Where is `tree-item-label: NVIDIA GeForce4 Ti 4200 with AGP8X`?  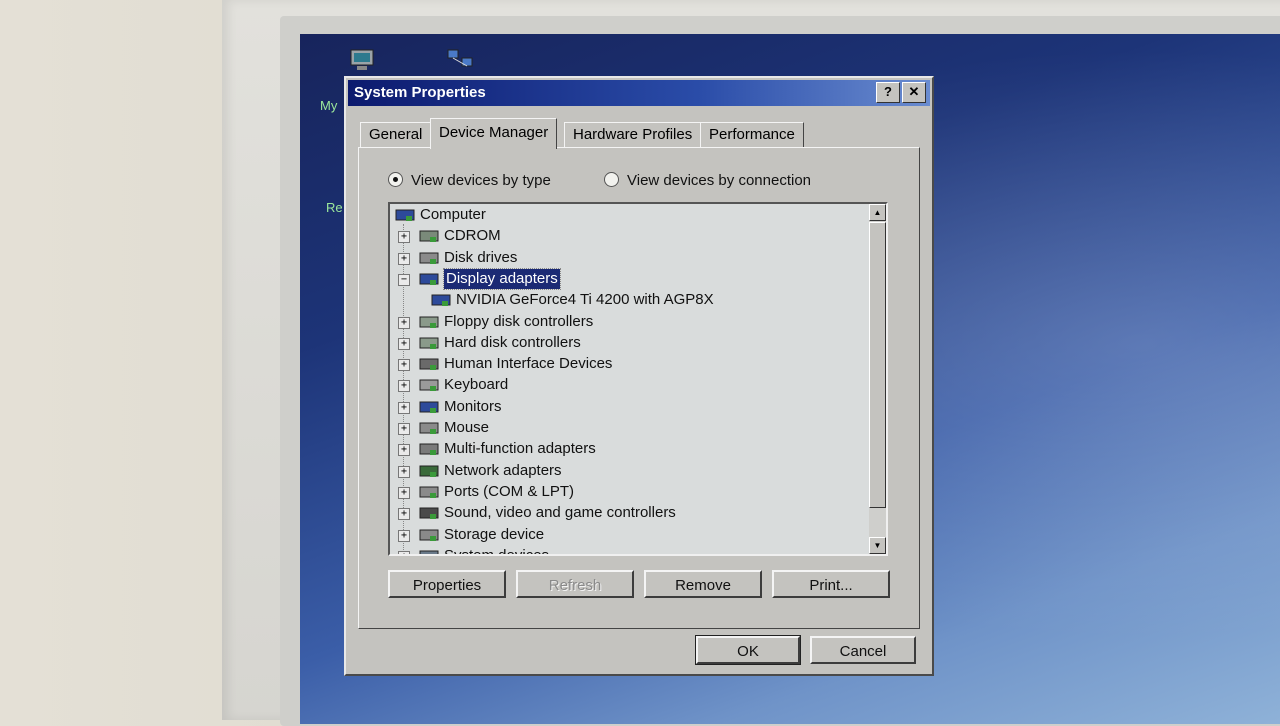 tree-item-label: NVIDIA GeForce4 Ti 4200 with AGP8X is located at coordinates (585, 300).